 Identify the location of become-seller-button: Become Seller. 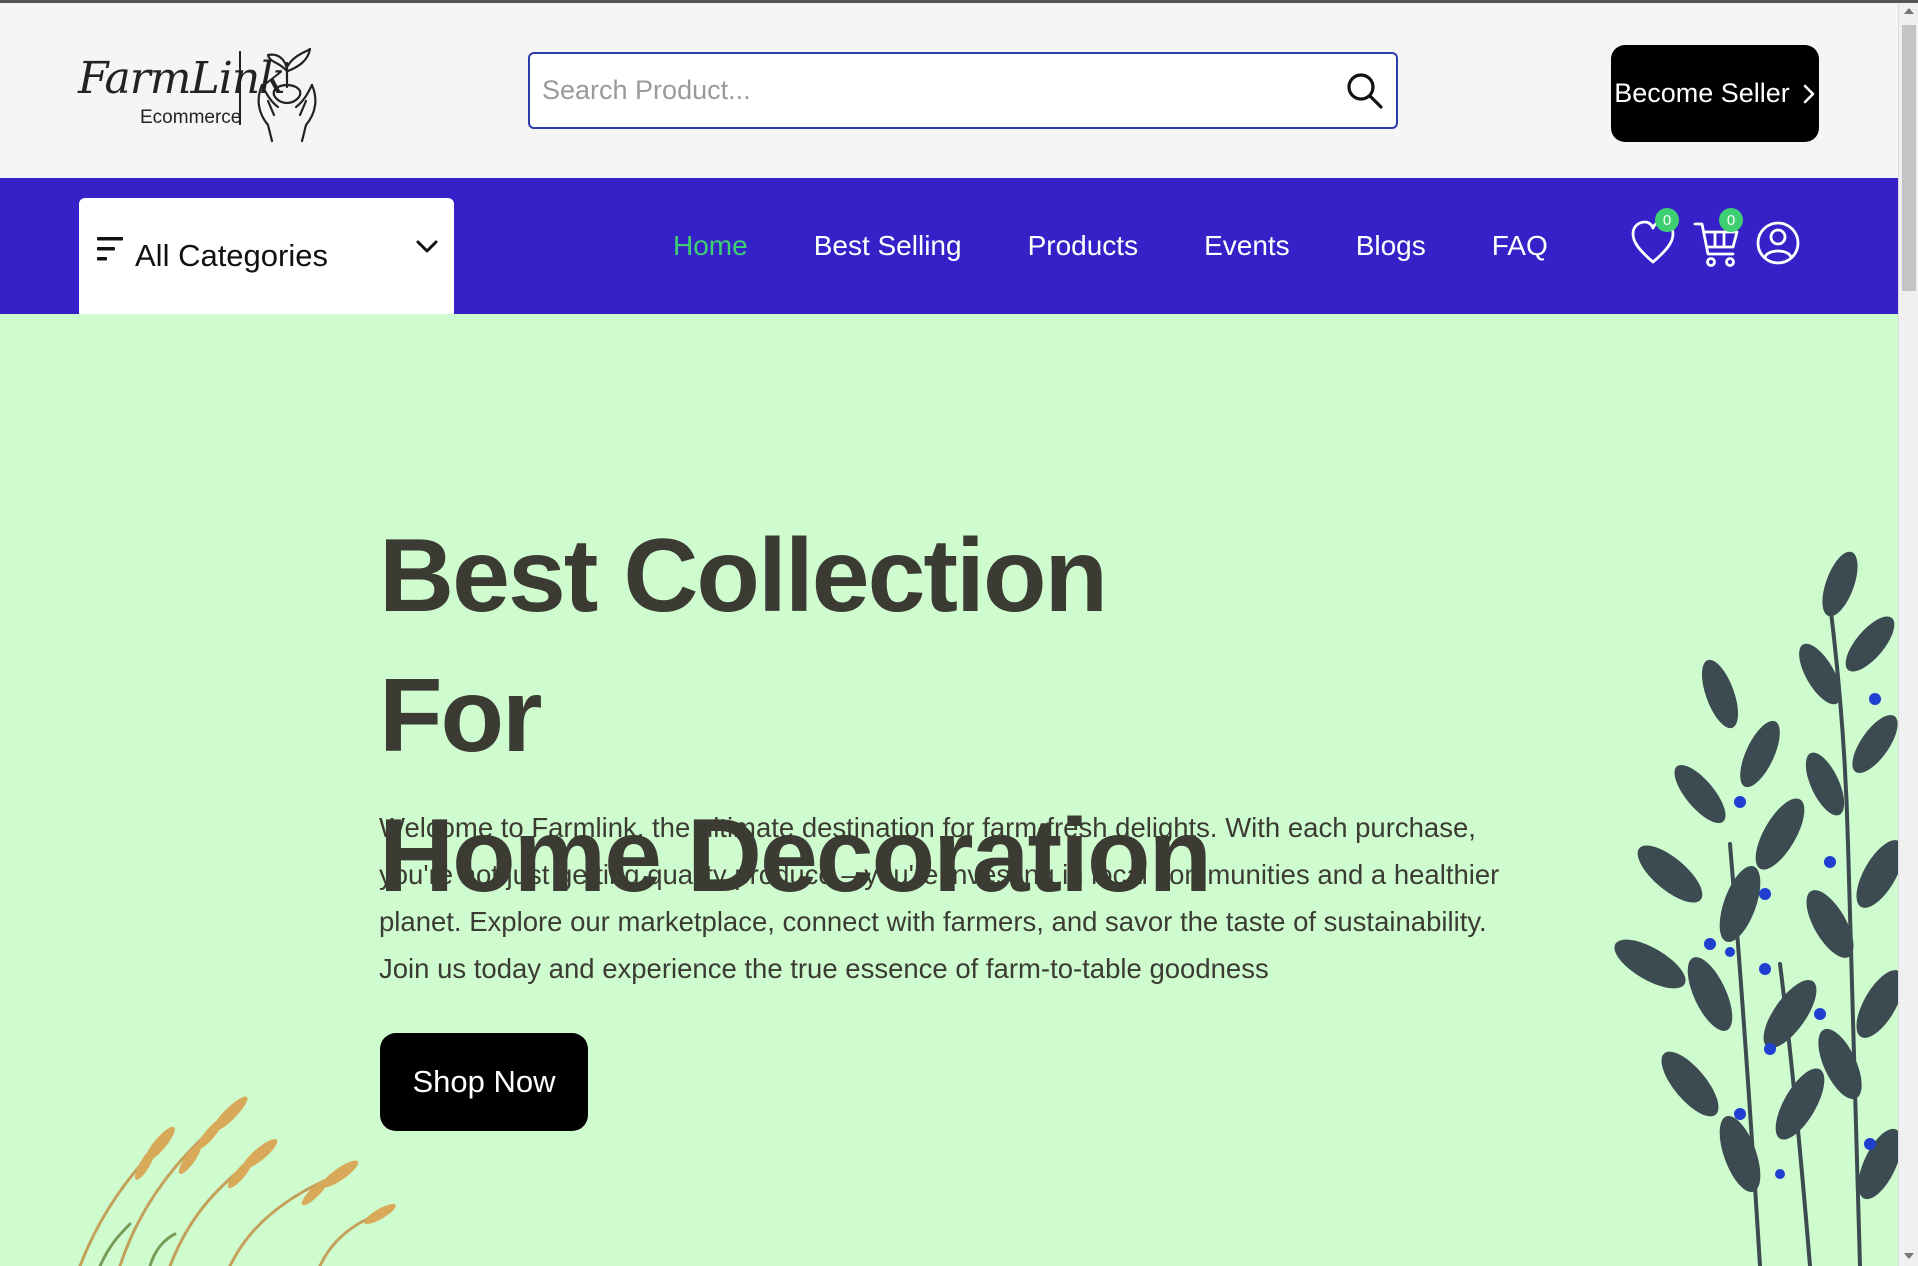
(1715, 93).